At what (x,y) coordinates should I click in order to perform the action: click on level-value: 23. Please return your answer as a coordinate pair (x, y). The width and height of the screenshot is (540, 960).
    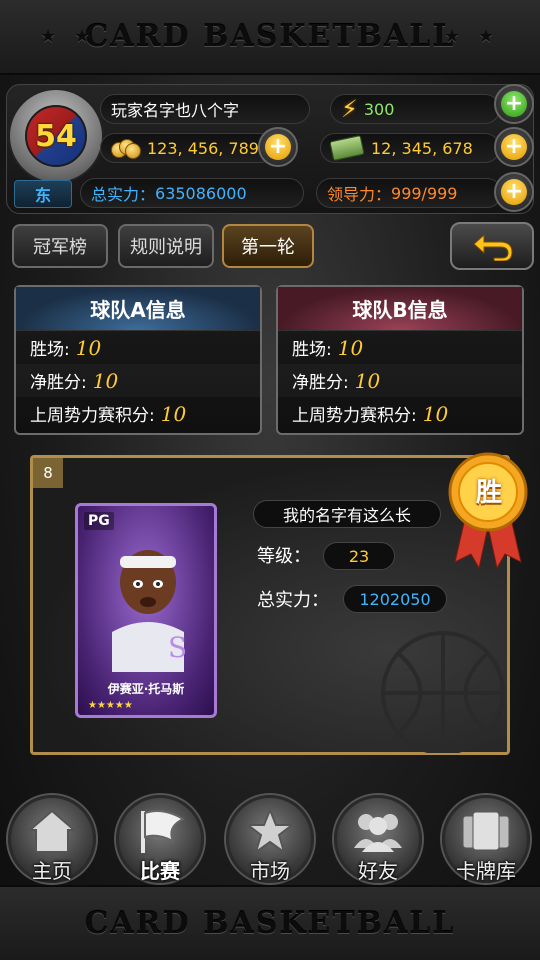
    Looking at the image, I should click on (359, 556).